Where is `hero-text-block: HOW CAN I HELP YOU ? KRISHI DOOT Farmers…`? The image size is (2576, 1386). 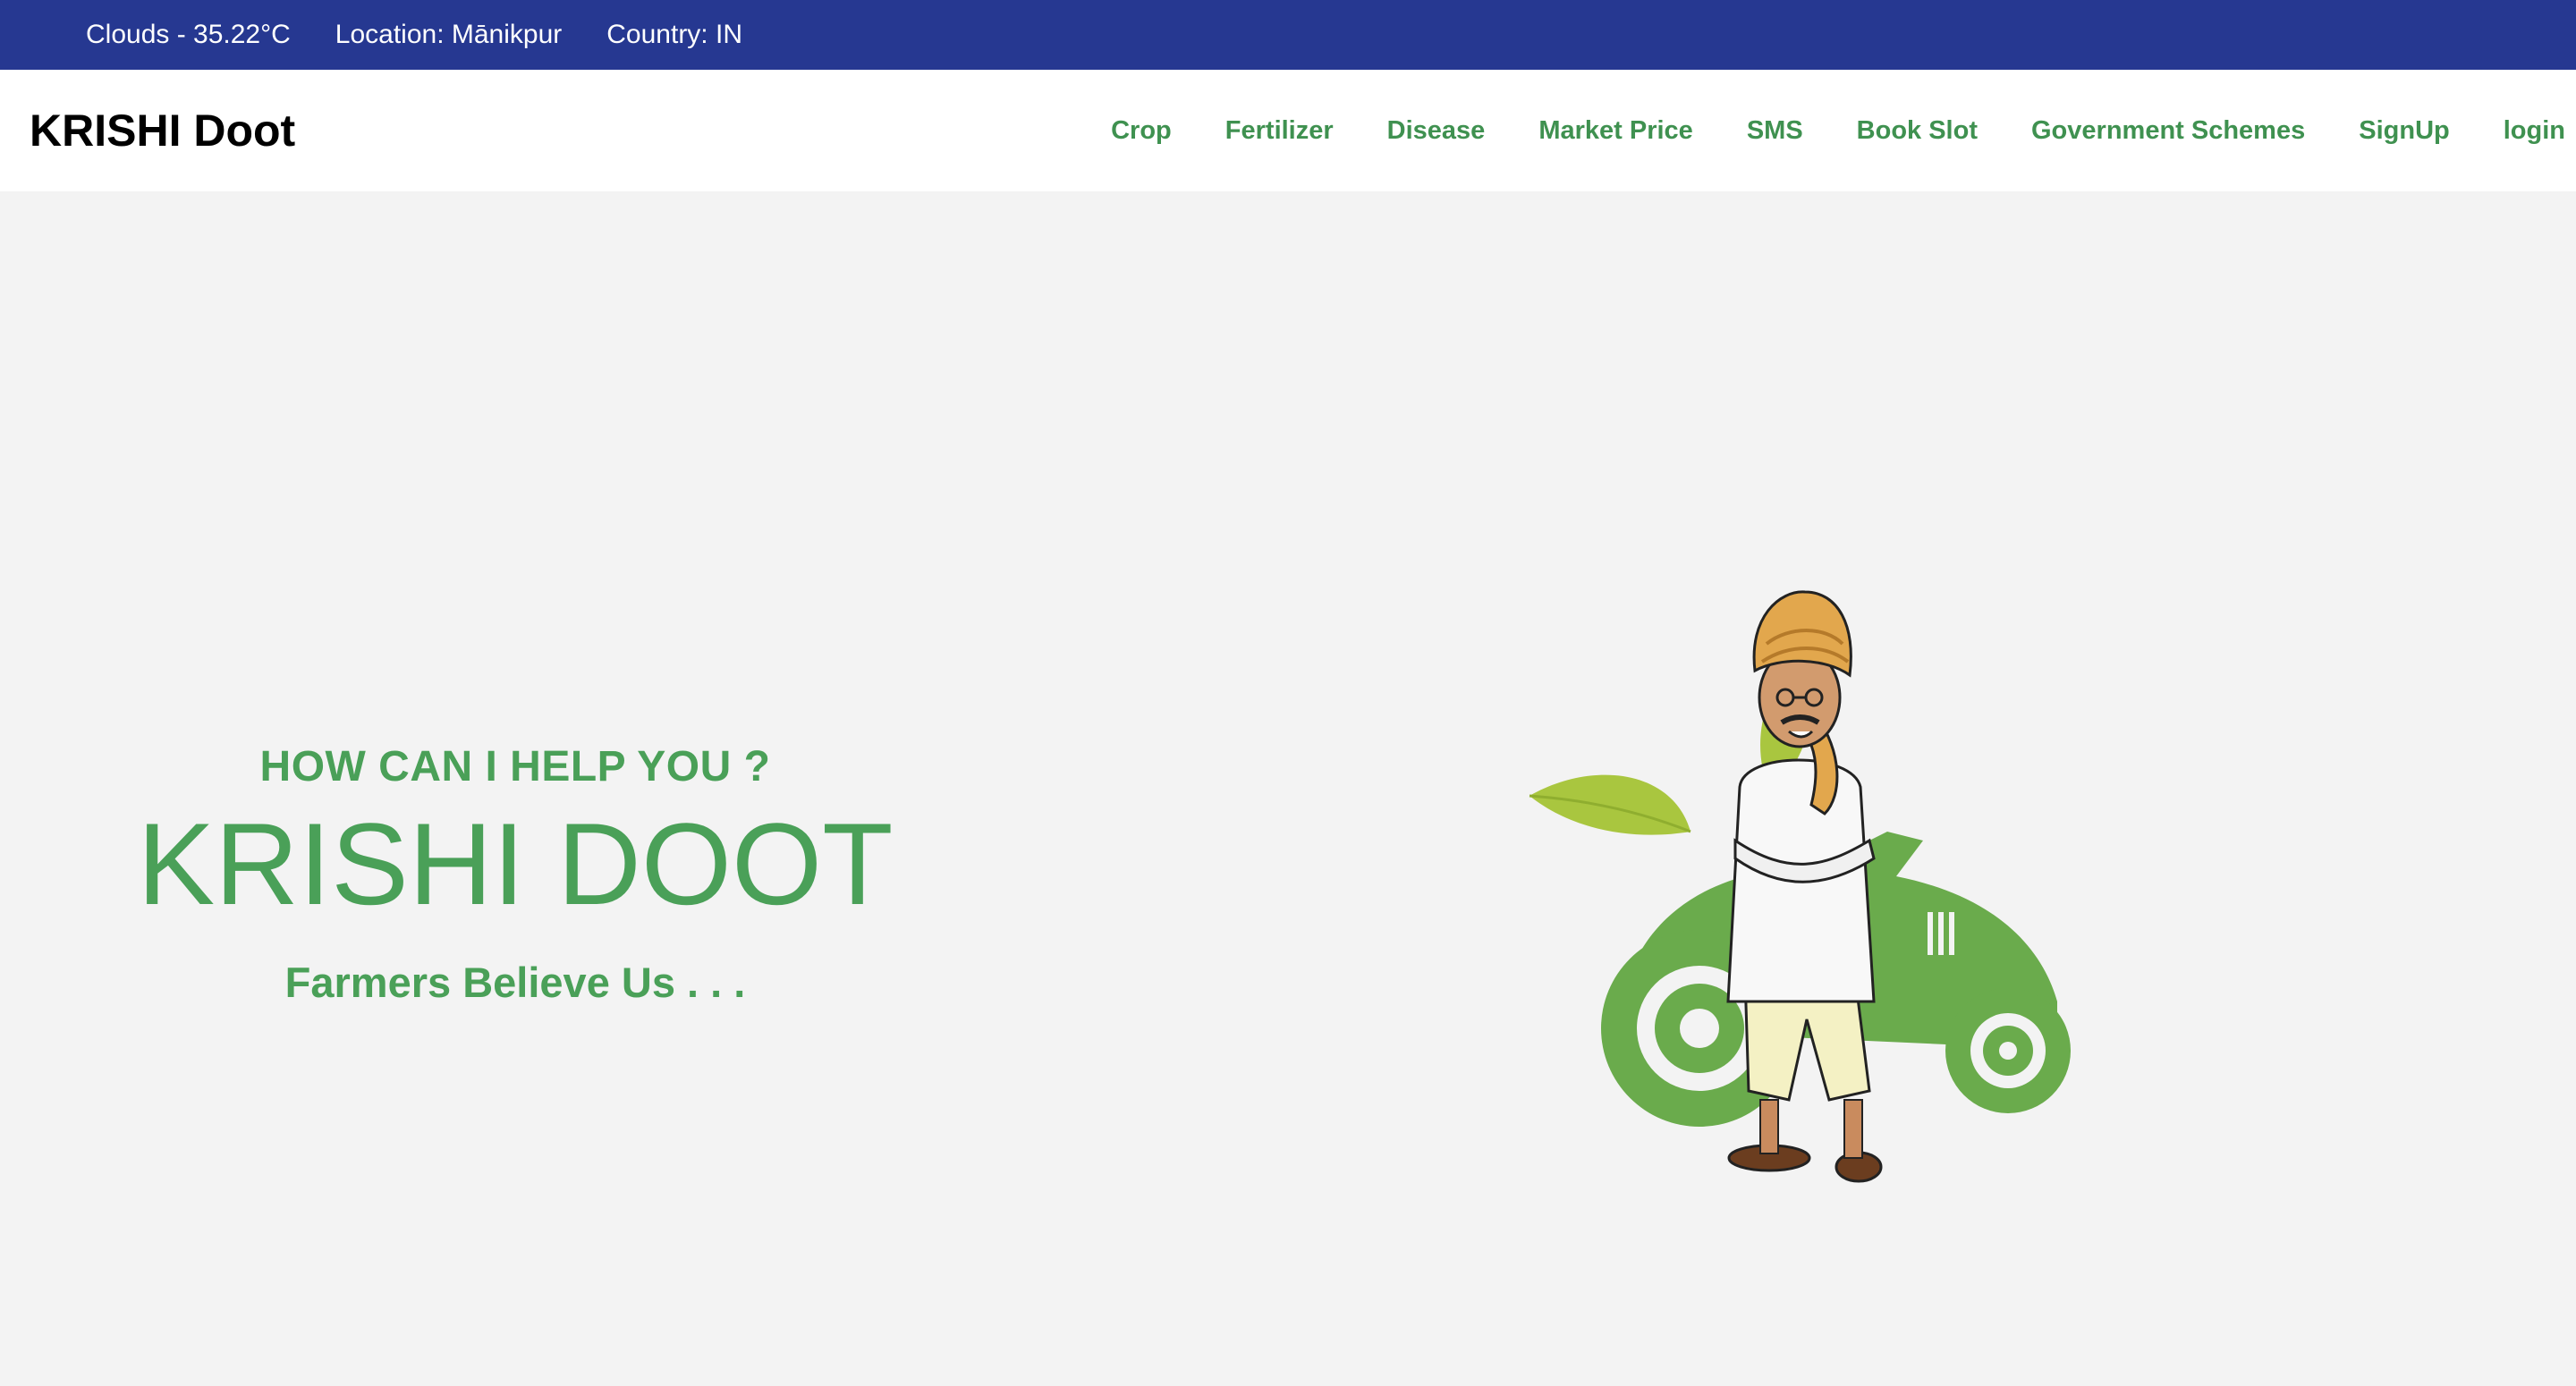 hero-text-block: HOW CAN I HELP YOU ? KRISHI DOOT Farmers… is located at coordinates (515, 874).